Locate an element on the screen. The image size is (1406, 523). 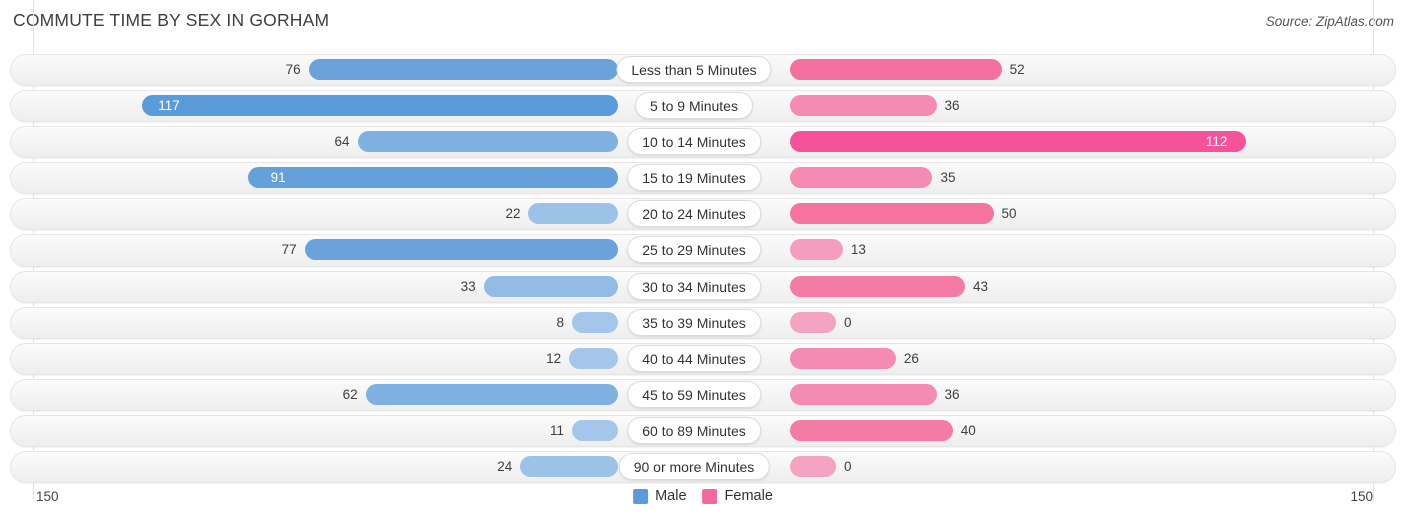
bar-row: 12 26 40 to 44 Minutes is located at coordinates (703, 359).